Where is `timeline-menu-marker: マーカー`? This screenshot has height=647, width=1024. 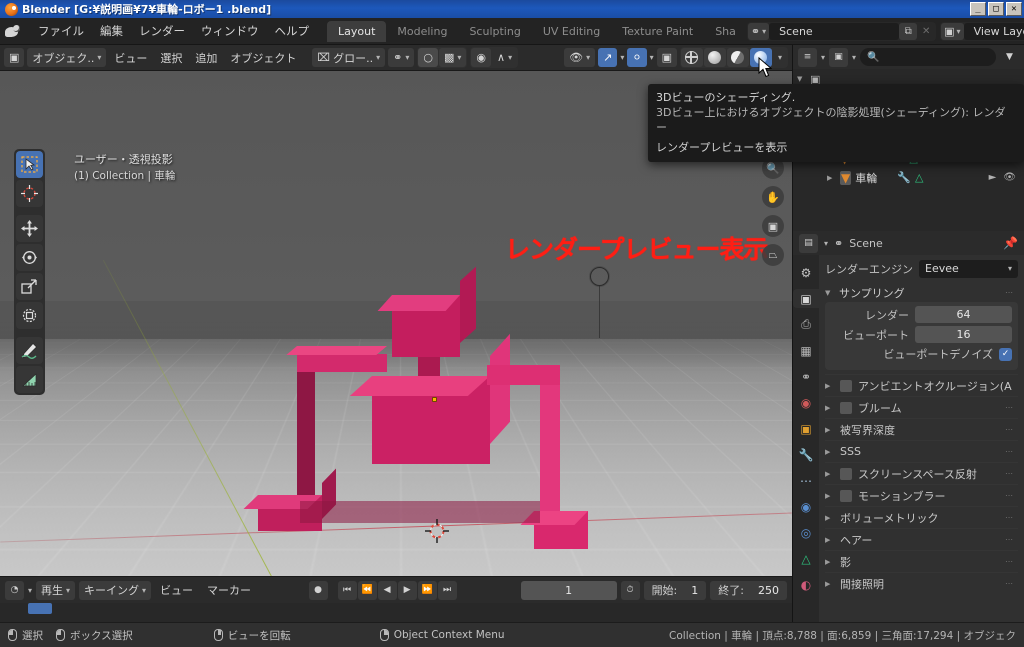 timeline-menu-marker: マーカー is located at coordinates (229, 590).